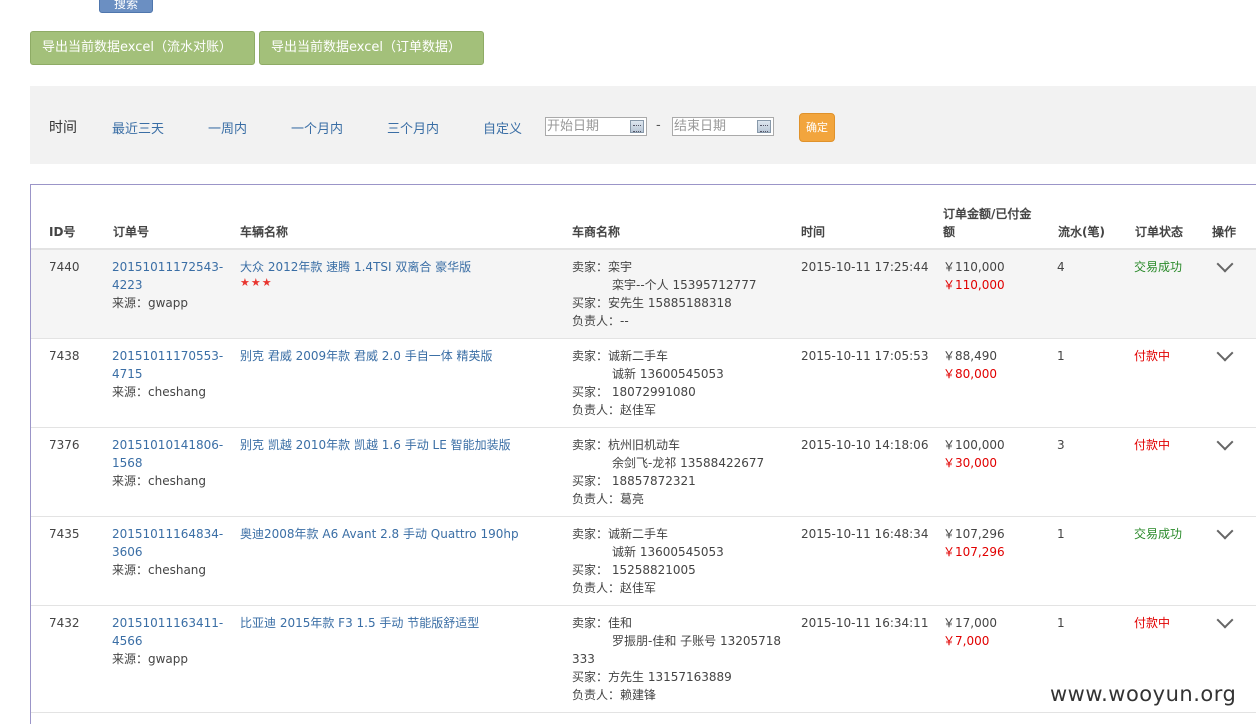 This screenshot has width=1256, height=724. I want to click on order-cell: 20151011163411-4566 来源：gwapp, so click(169, 641).